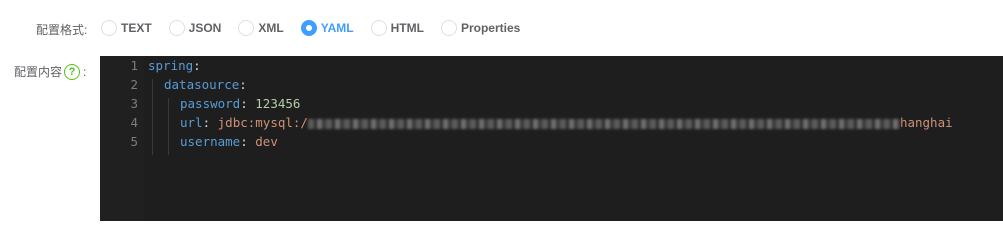  What do you see at coordinates (134, 84) in the screenshot?
I see `line-number: 2` at bounding box center [134, 84].